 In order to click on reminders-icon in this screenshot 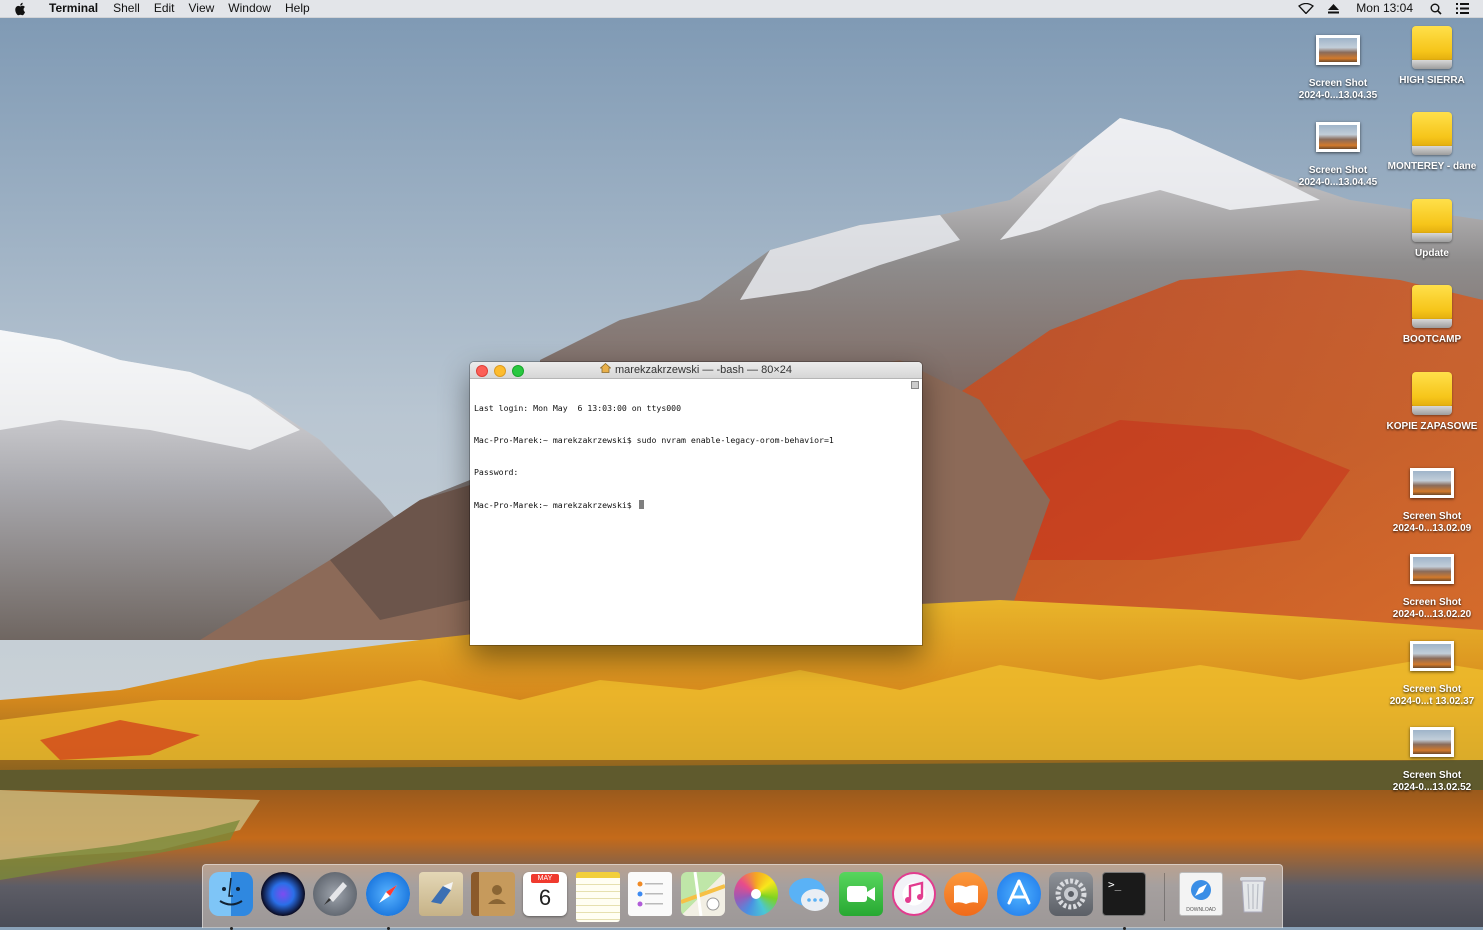, I will do `click(650, 894)`.